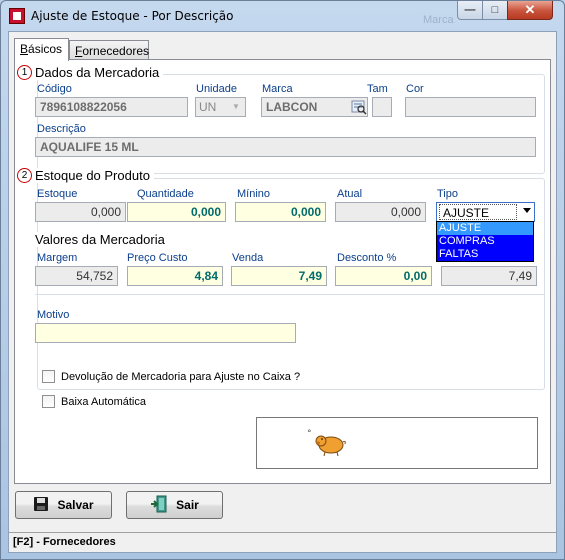 The width and height of the screenshot is (565, 560). Describe the element at coordinates (282, 542) in the screenshot. I see `status-bar: [F2] - Fornecedores` at that location.